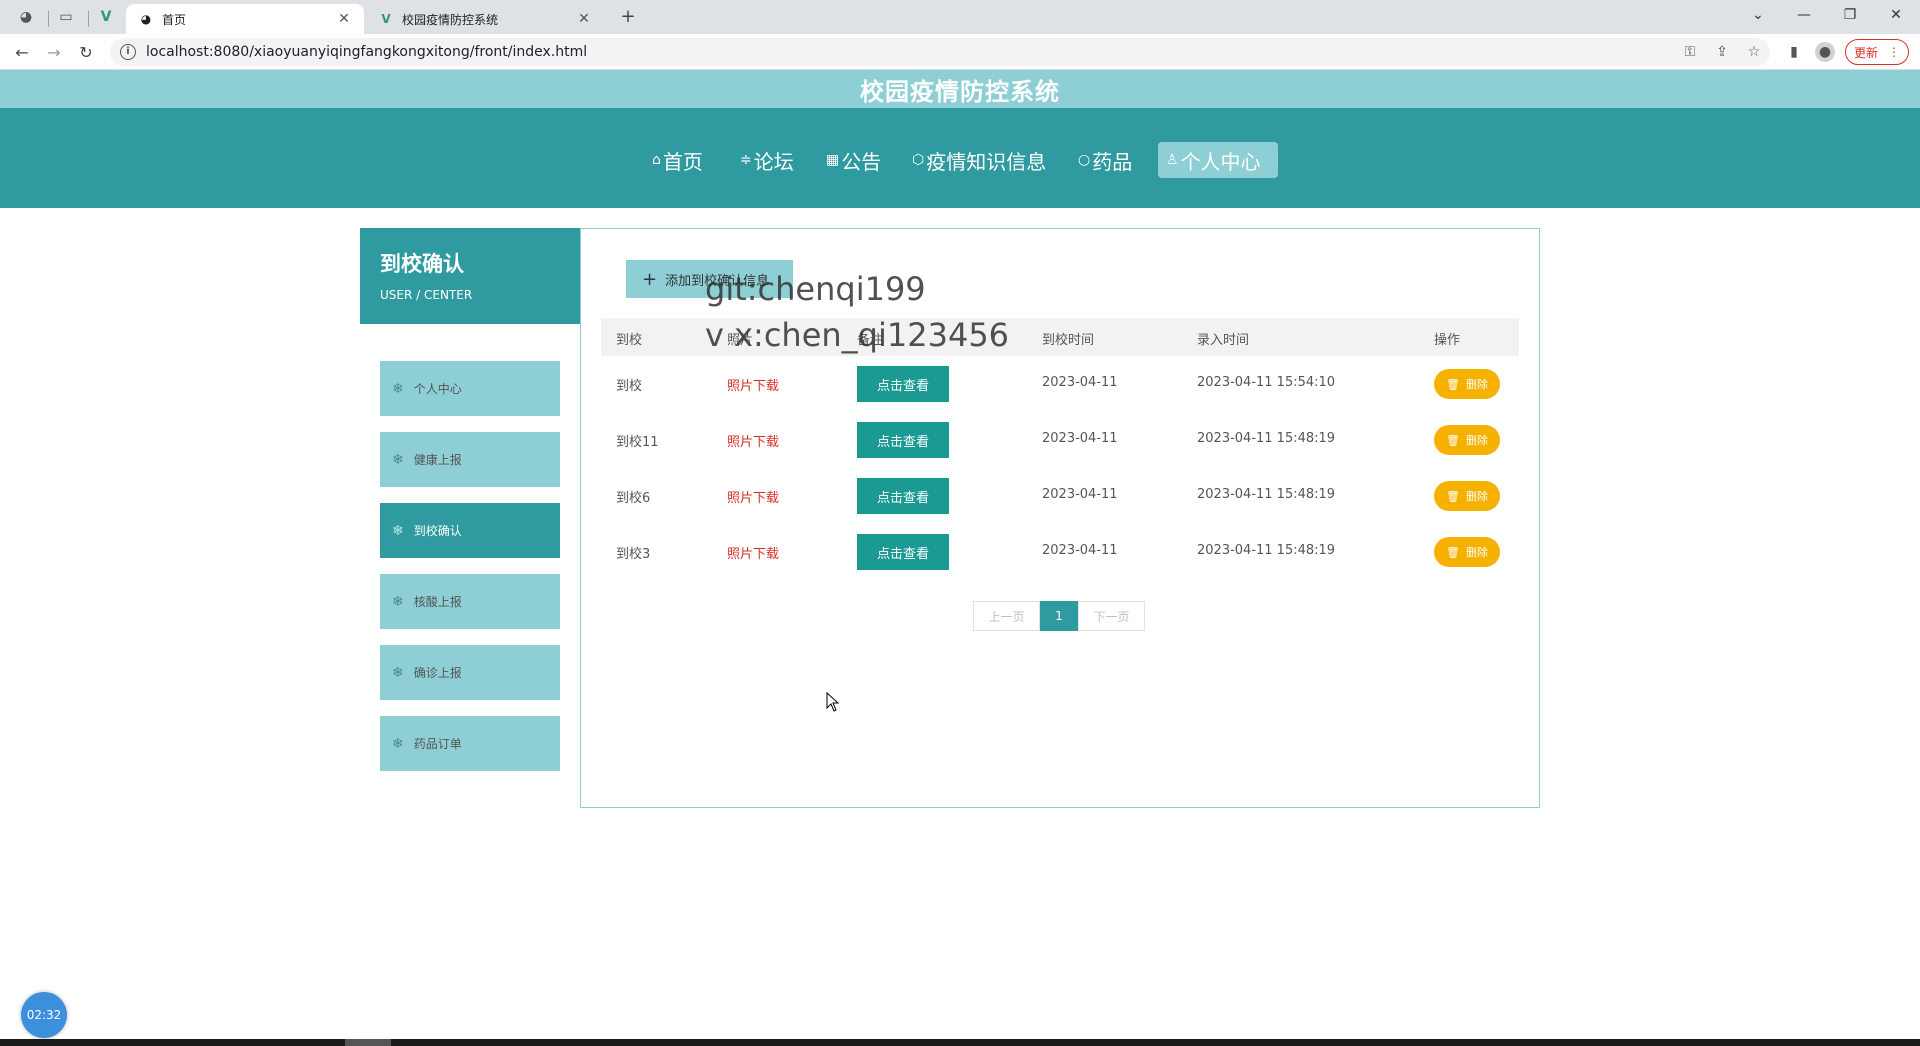 This screenshot has width=1920, height=1046. What do you see at coordinates (470, 459) in the screenshot?
I see `sidebar-item-health-report: ❄ 健康上报` at bounding box center [470, 459].